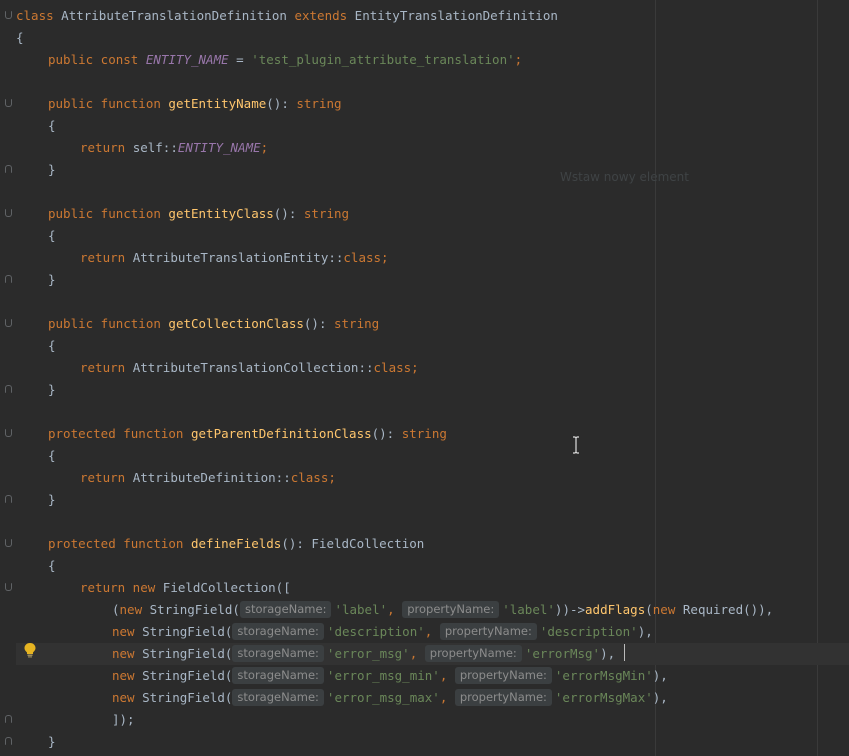  Describe the element at coordinates (562, 653) in the screenshot. I see `string-literal: 'errorMsg'` at that location.